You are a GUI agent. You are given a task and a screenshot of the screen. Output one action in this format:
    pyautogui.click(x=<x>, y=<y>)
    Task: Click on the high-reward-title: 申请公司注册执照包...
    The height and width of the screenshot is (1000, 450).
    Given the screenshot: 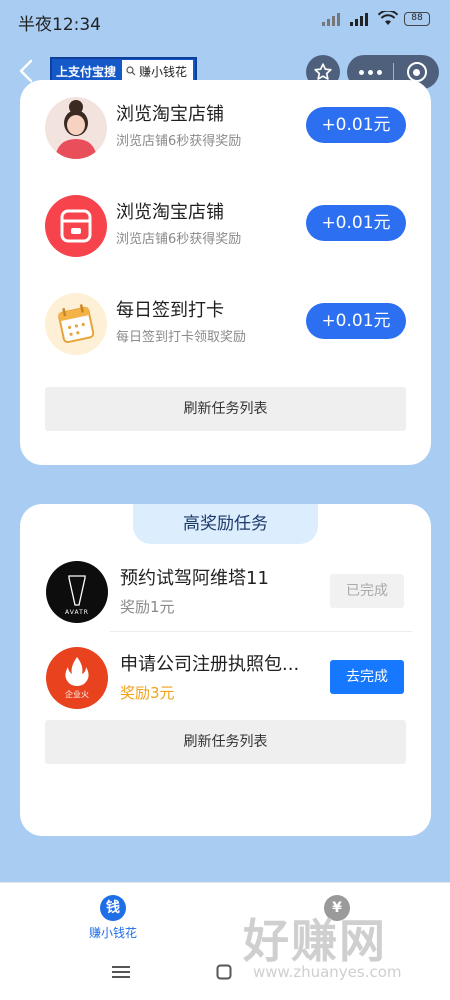 What is the action you would take?
    pyautogui.click(x=210, y=664)
    